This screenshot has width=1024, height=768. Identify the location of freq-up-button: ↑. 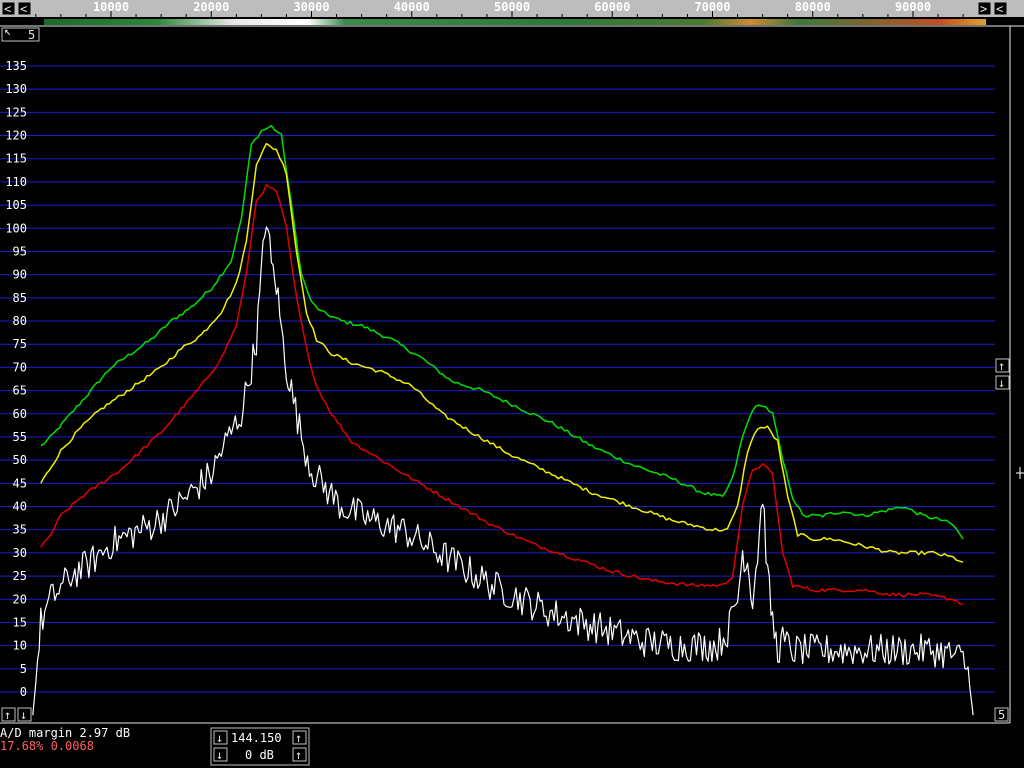
(299, 737).